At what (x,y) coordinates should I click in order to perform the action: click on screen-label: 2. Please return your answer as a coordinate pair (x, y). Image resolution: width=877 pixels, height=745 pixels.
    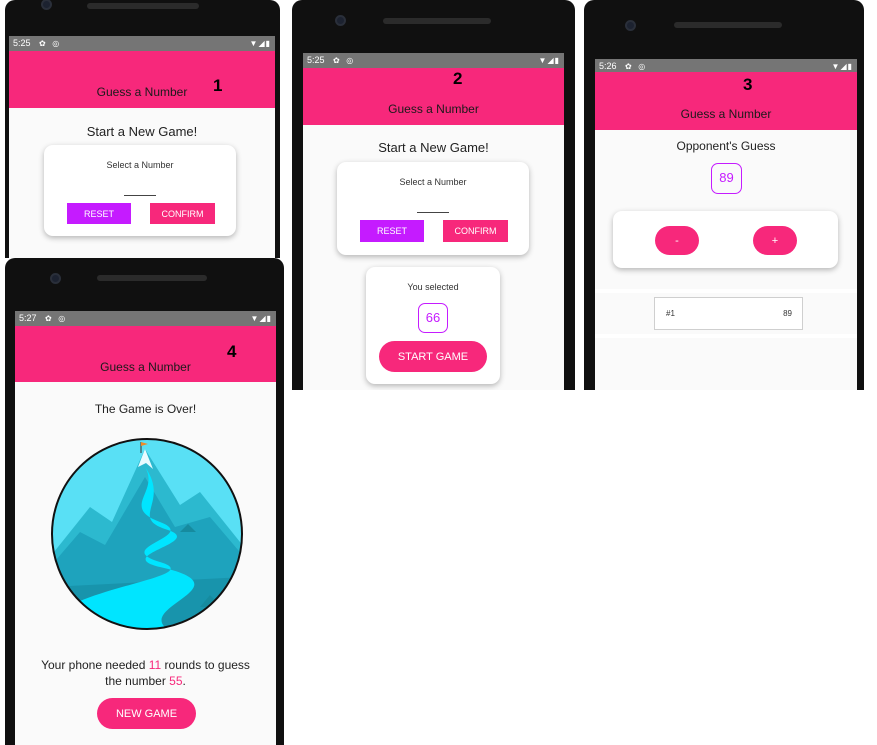
    Looking at the image, I should click on (458, 78).